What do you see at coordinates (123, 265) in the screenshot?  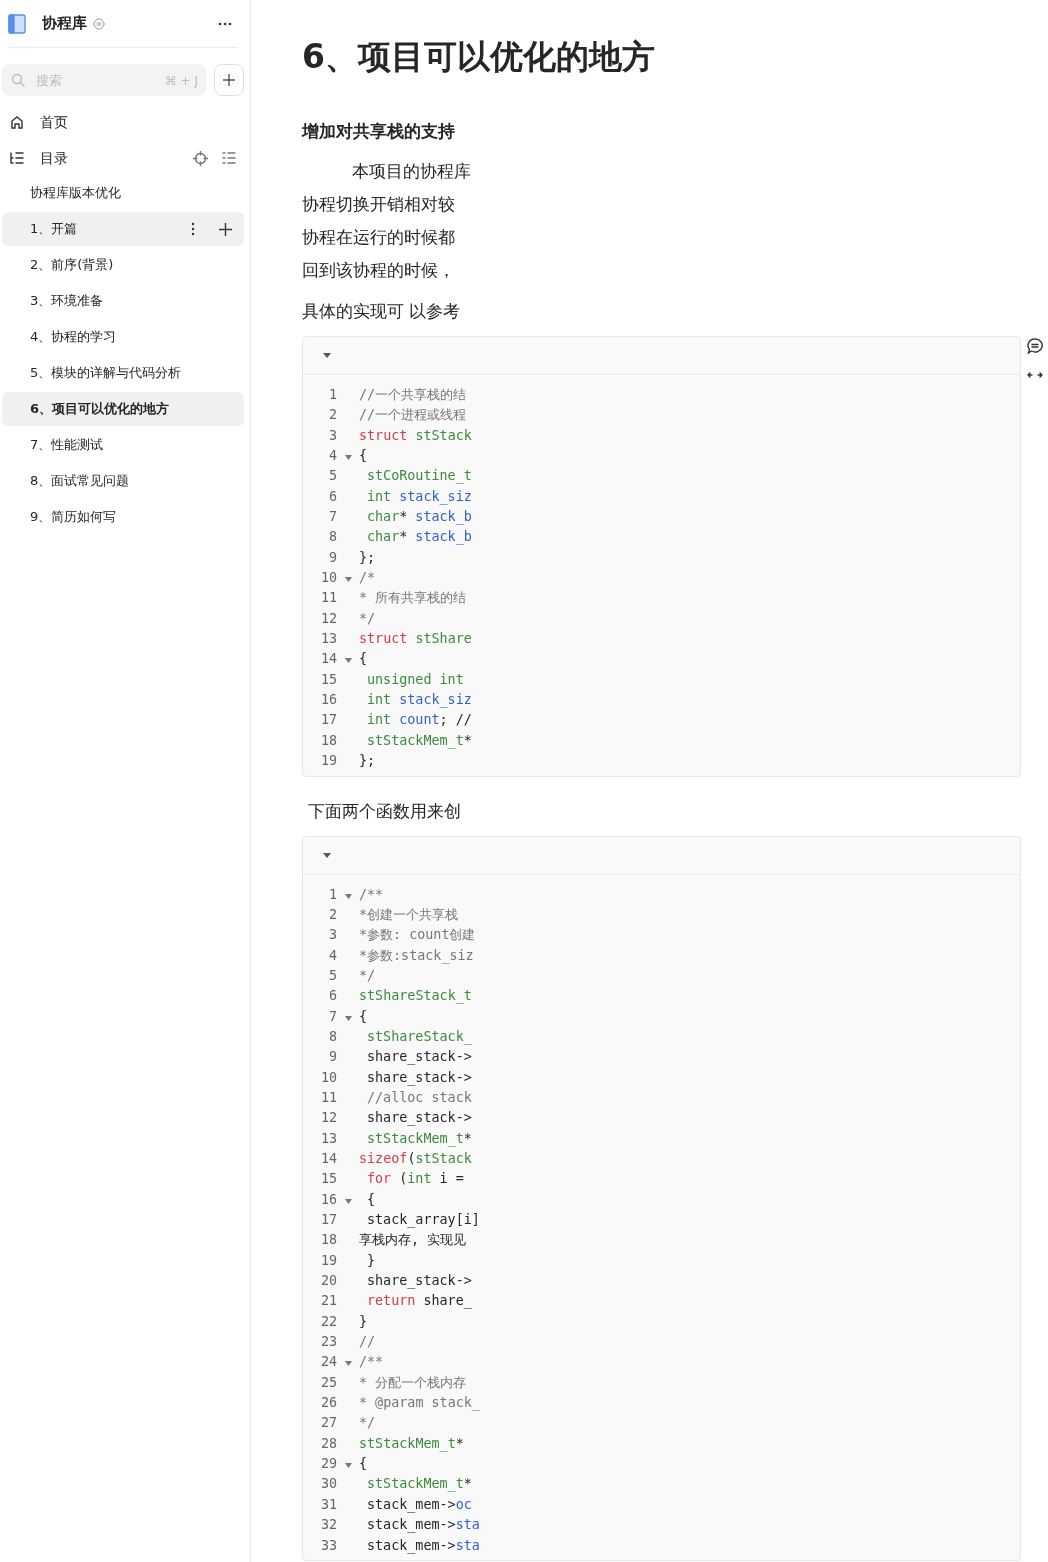 I see `tree-item: 2、前序(背景)` at bounding box center [123, 265].